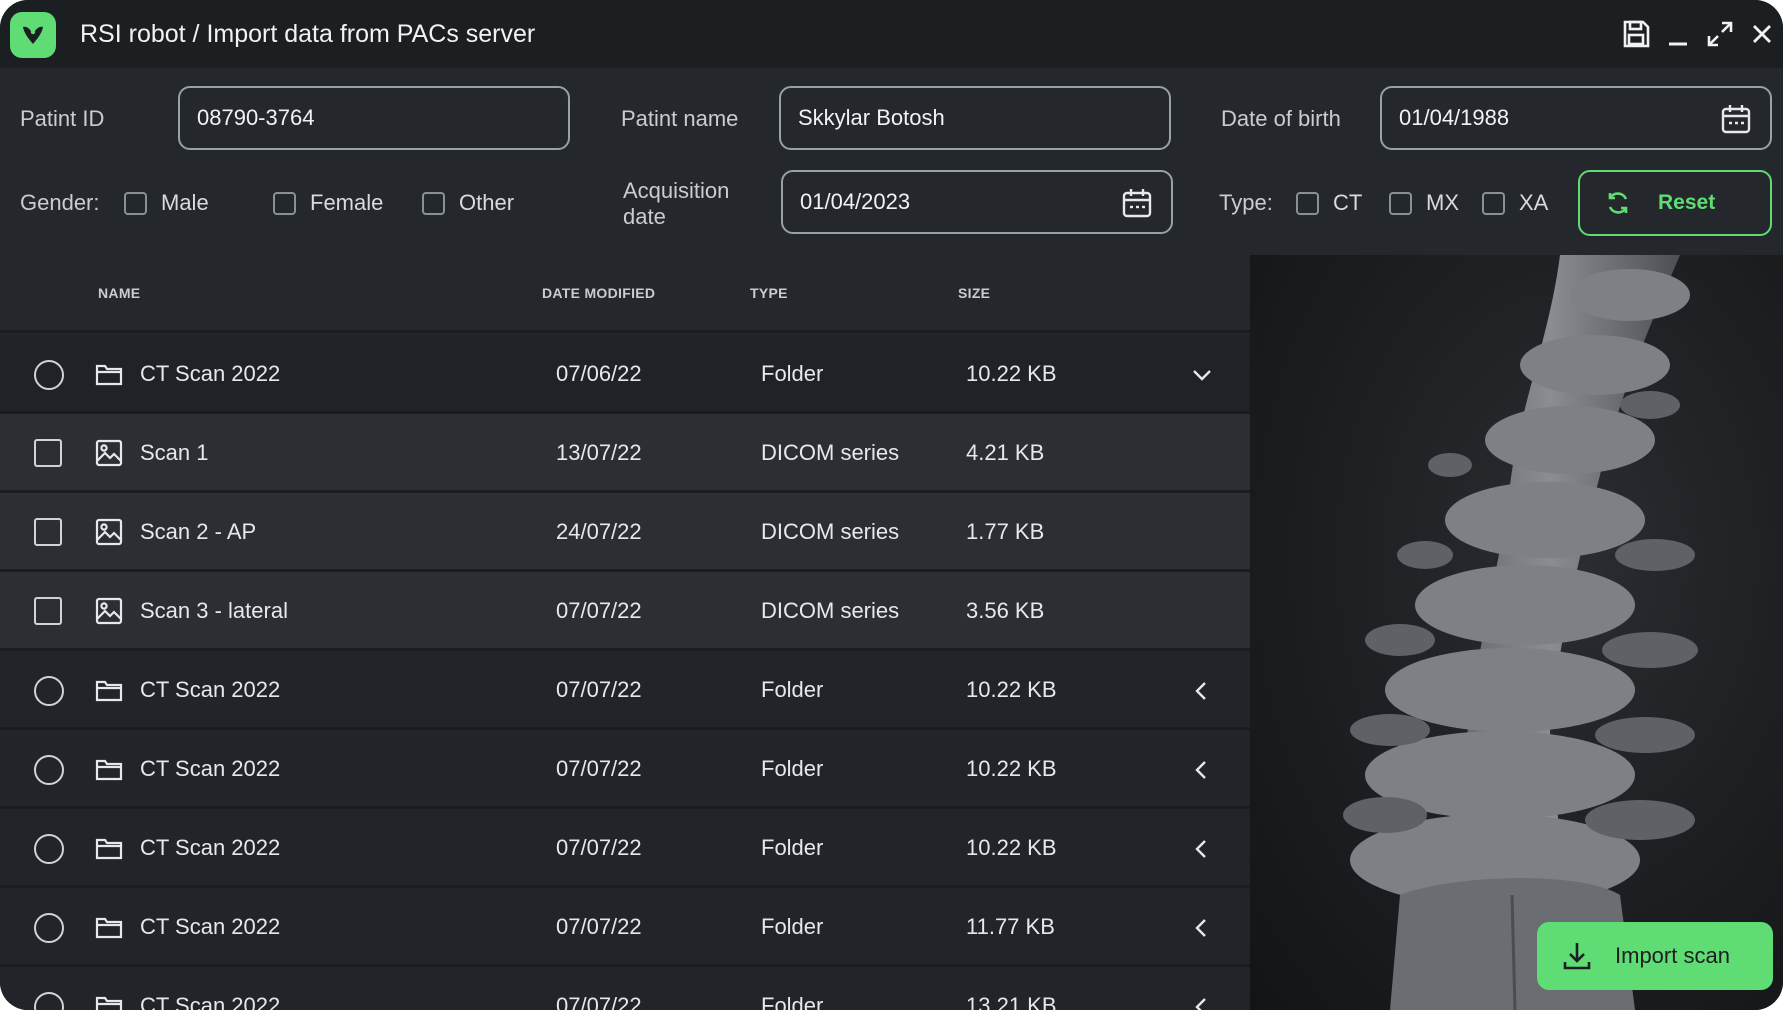  What do you see at coordinates (1348, 202) in the screenshot?
I see `type-ct-label: CT` at bounding box center [1348, 202].